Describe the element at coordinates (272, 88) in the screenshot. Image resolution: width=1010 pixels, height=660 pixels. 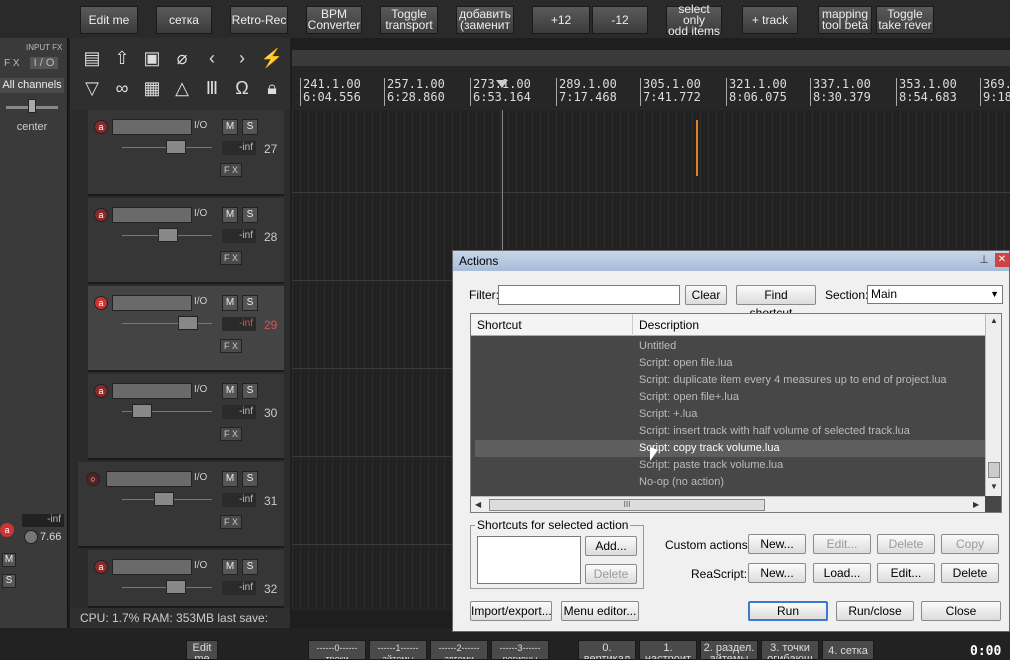
I see `lock-icon: 🔒︎` at that location.